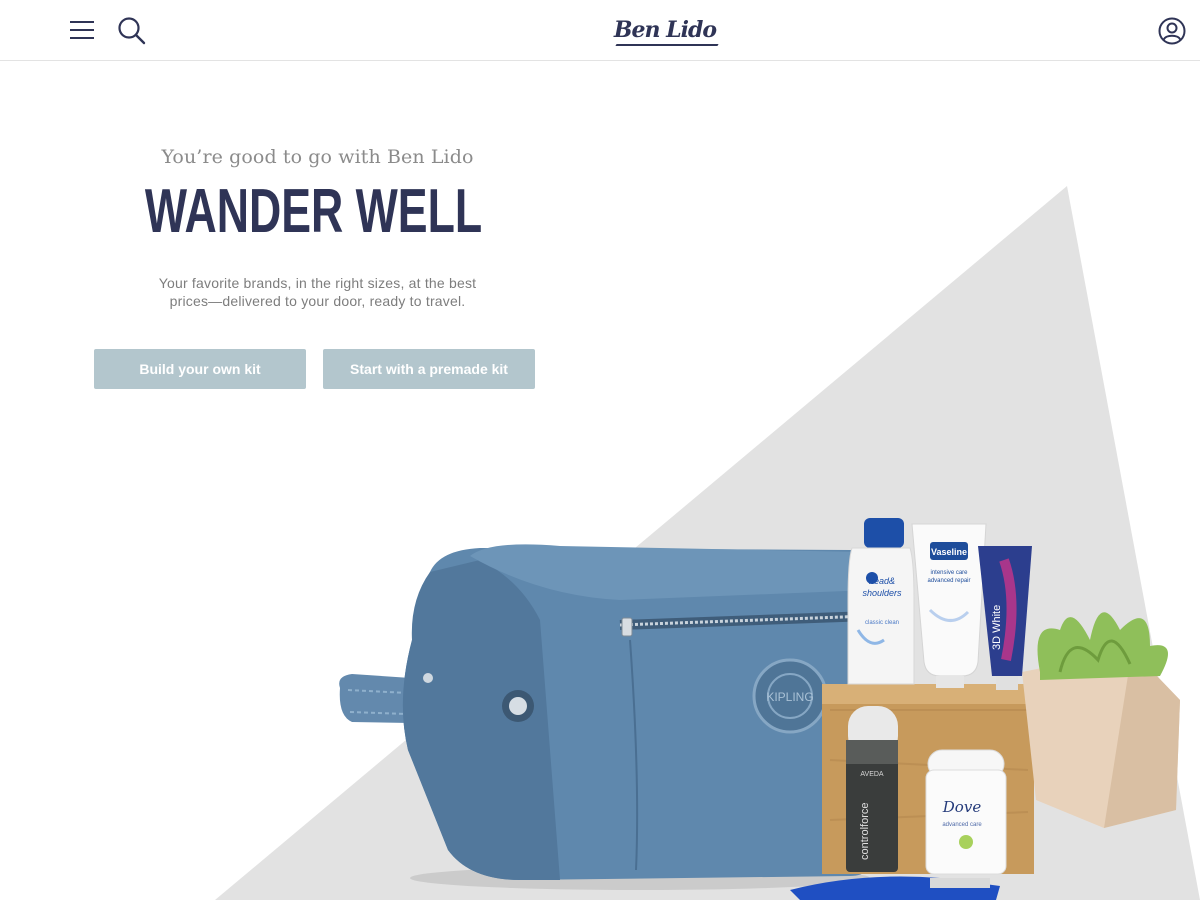 This screenshot has width=1200, height=900. I want to click on site-header: Ben Lido, so click(600, 30).